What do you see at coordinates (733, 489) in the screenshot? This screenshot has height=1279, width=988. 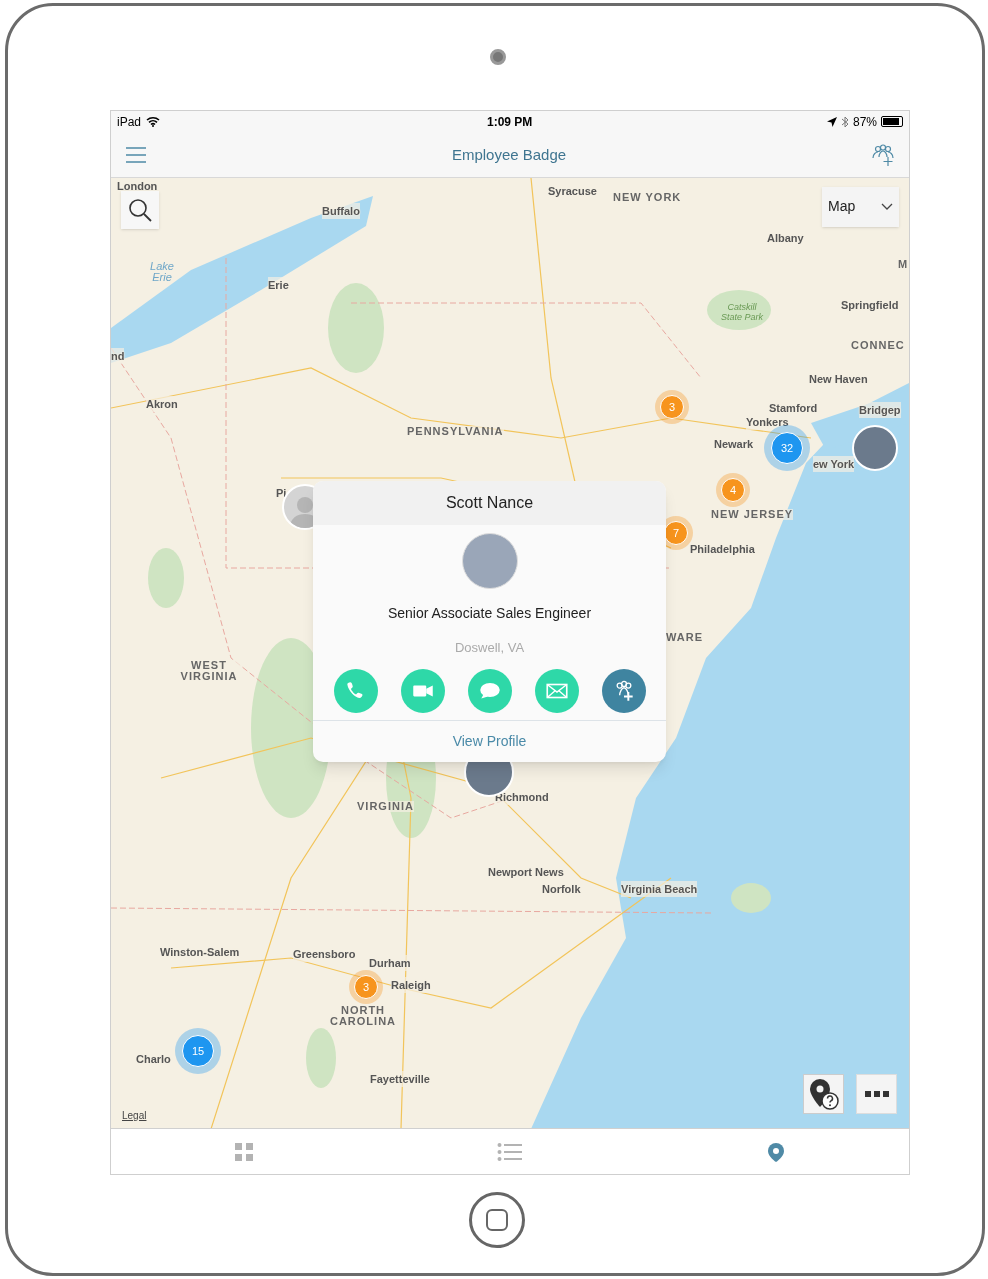 I see `cluster-marker: 4` at bounding box center [733, 489].